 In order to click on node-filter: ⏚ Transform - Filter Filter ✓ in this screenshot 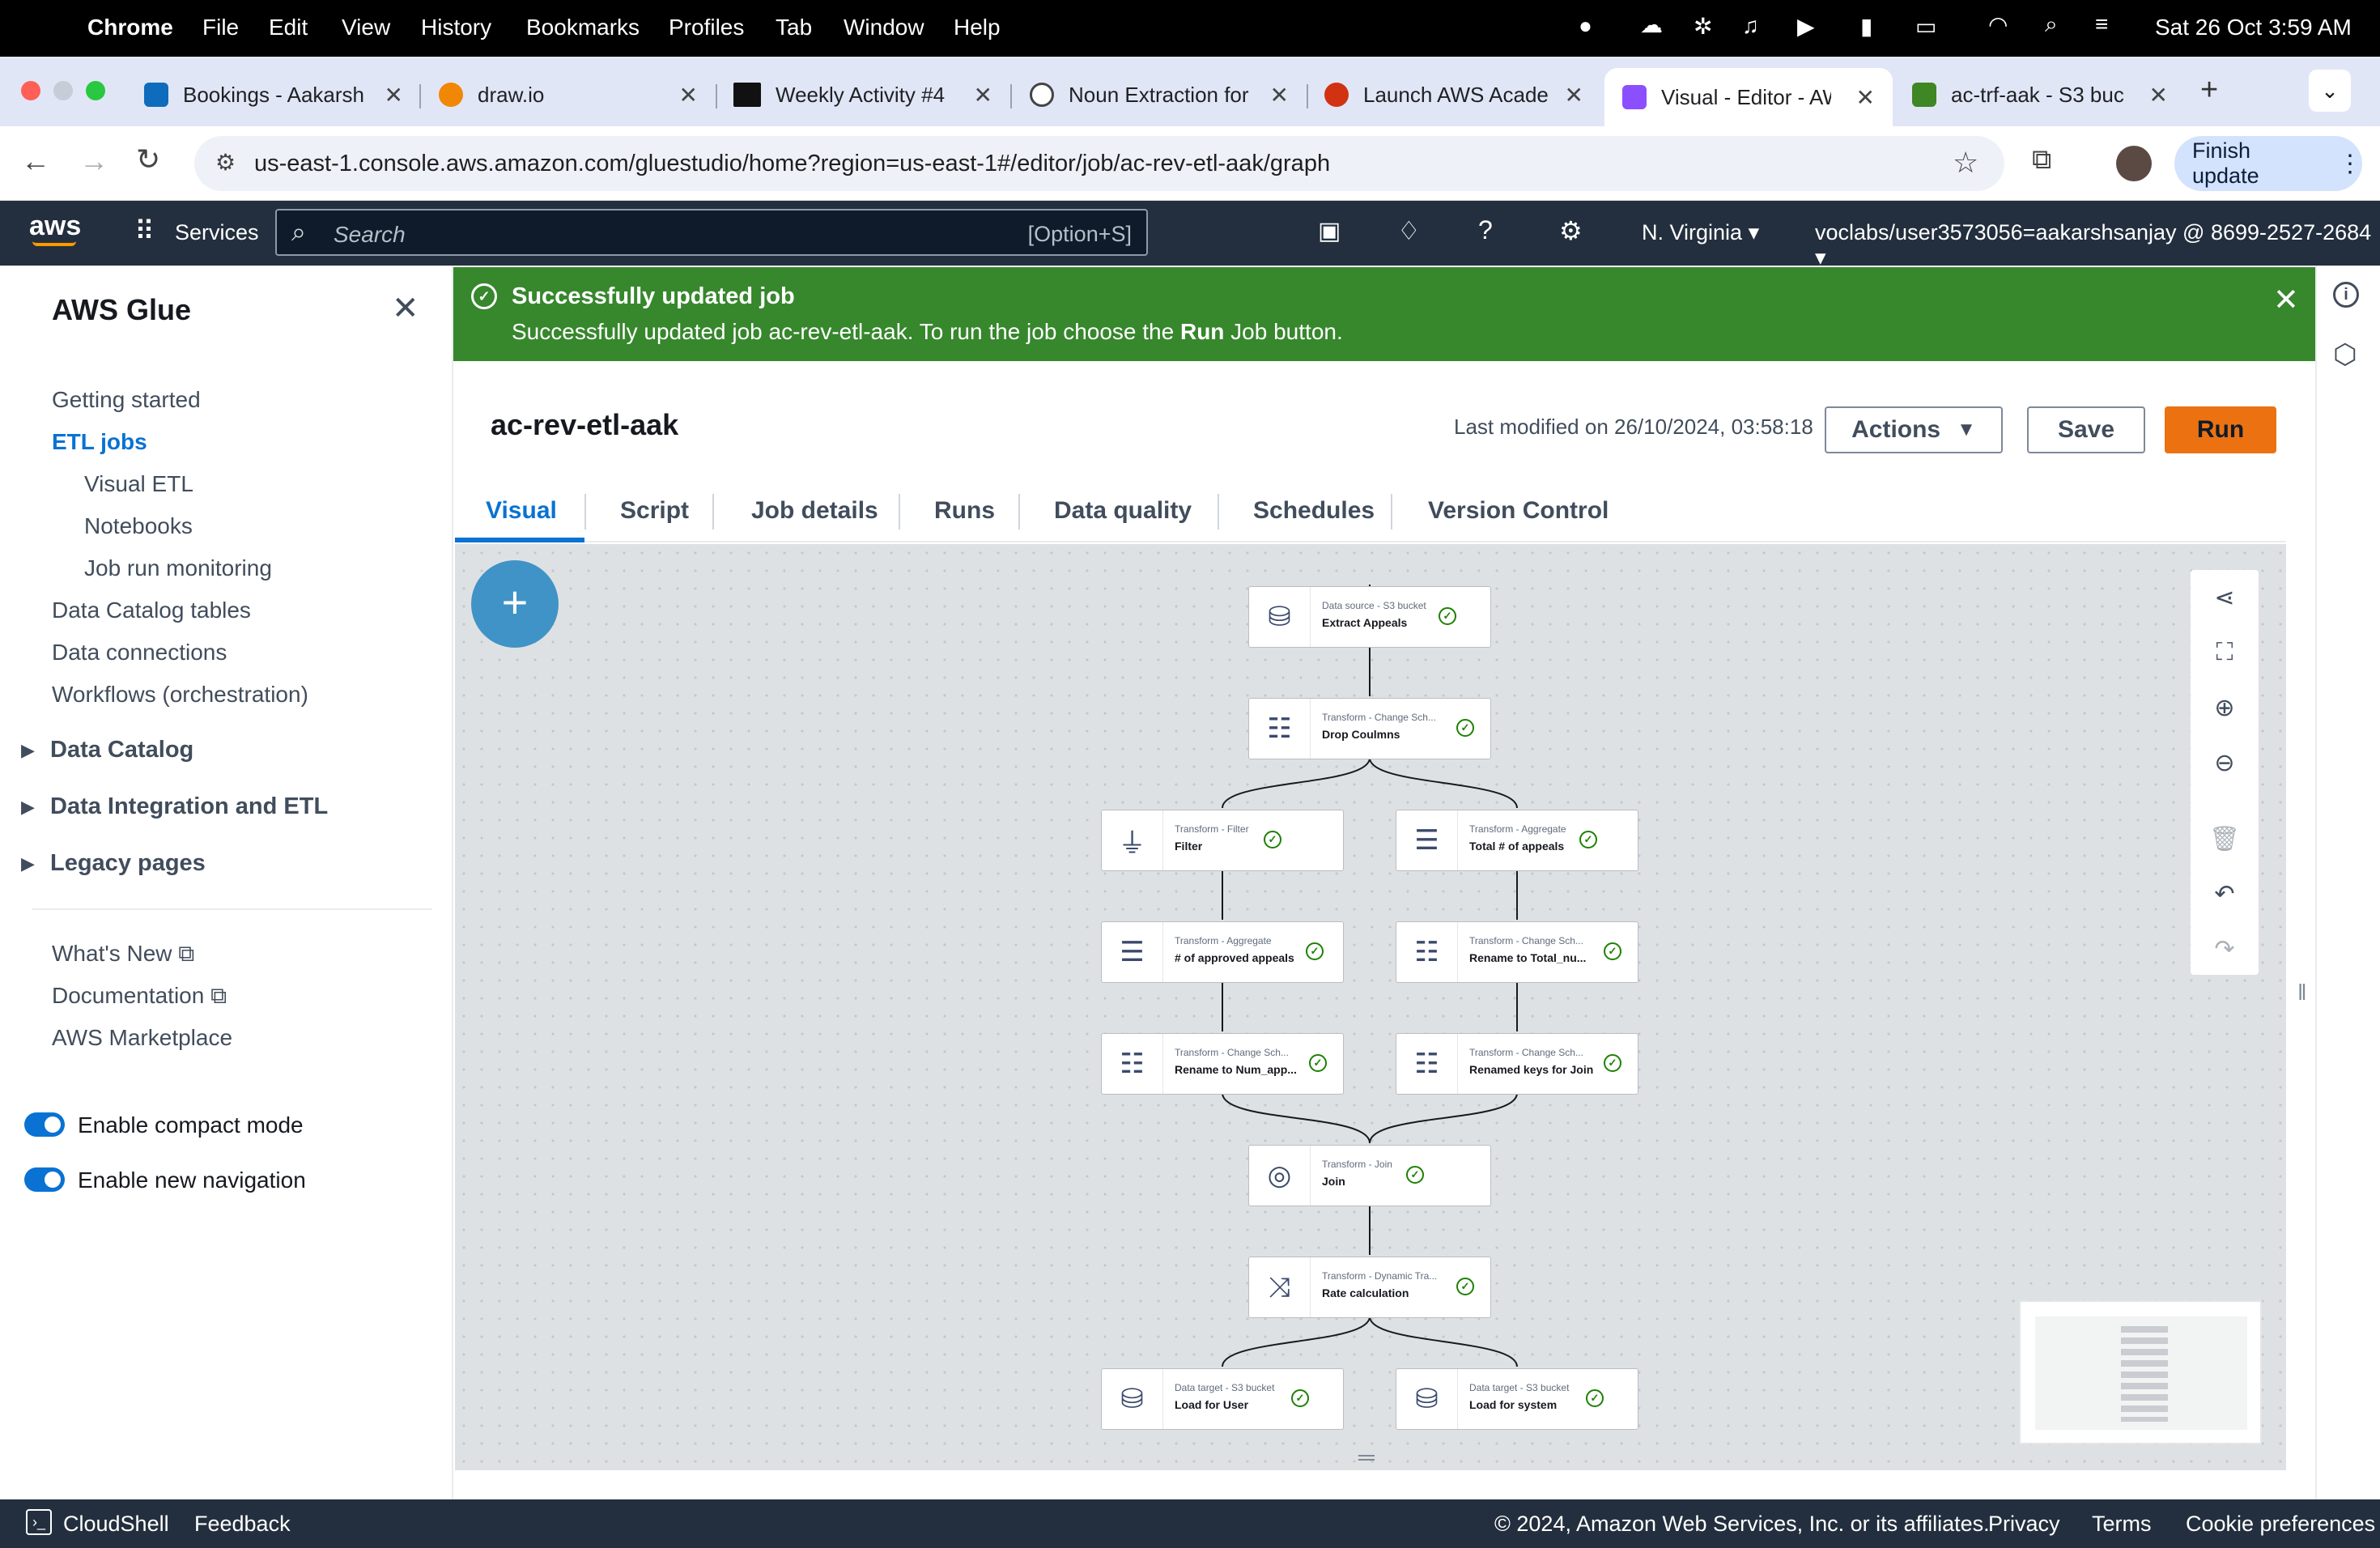, I will do `click(1222, 840)`.